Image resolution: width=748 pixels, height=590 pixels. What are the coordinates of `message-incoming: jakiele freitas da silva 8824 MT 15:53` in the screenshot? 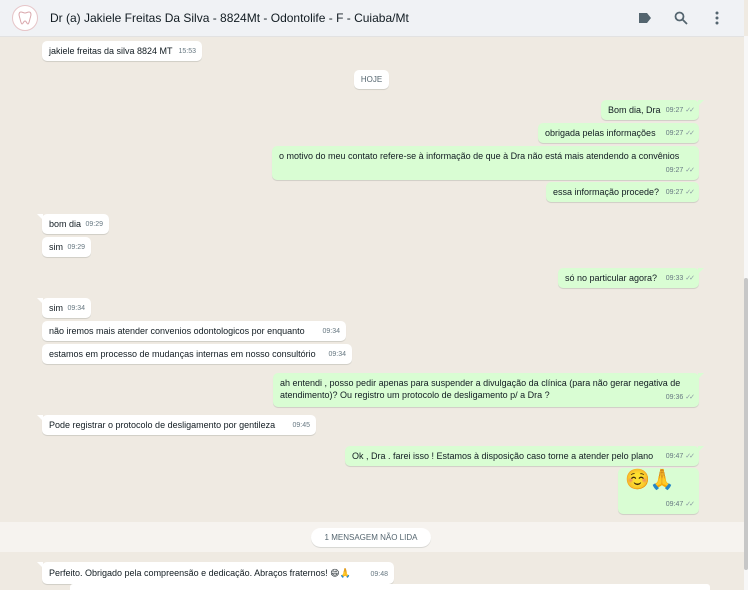 It's located at (122, 51).